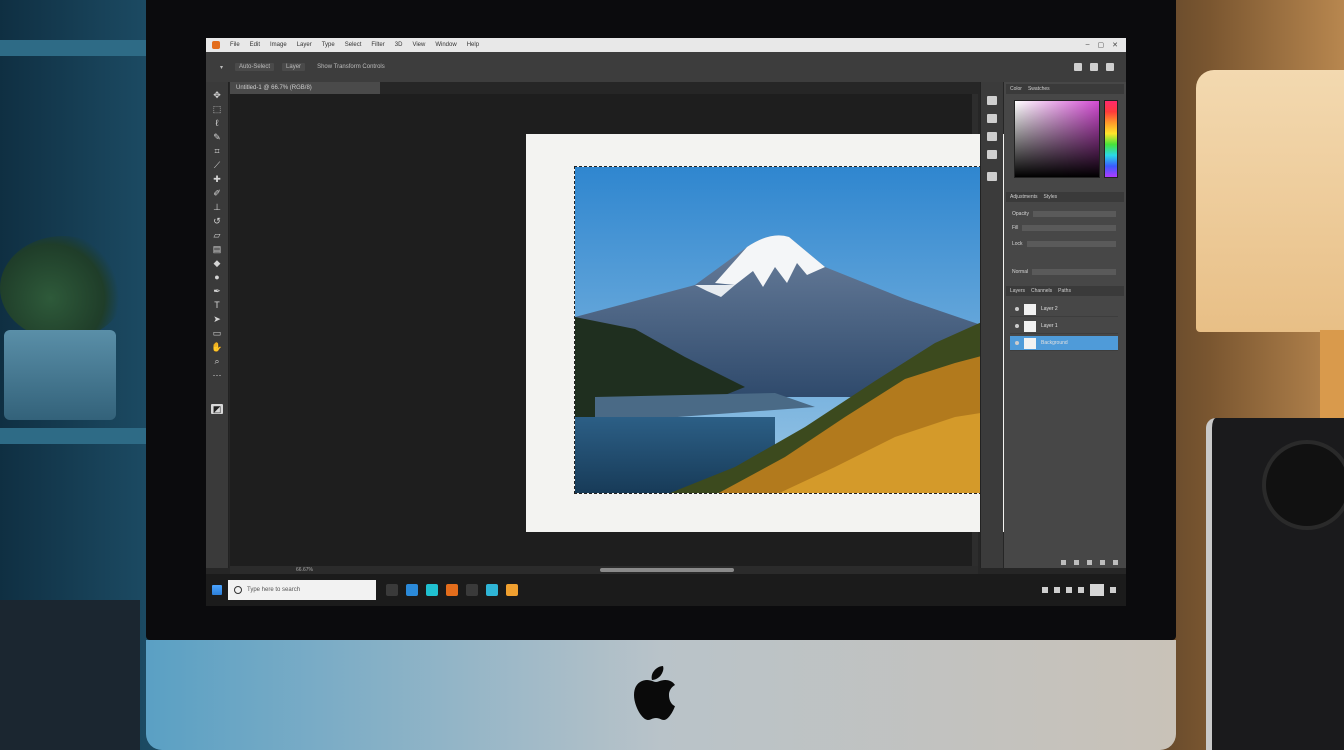 This screenshot has height=750, width=1344. What do you see at coordinates (783, 330) in the screenshot?
I see `mountain-photo` at bounding box center [783, 330].